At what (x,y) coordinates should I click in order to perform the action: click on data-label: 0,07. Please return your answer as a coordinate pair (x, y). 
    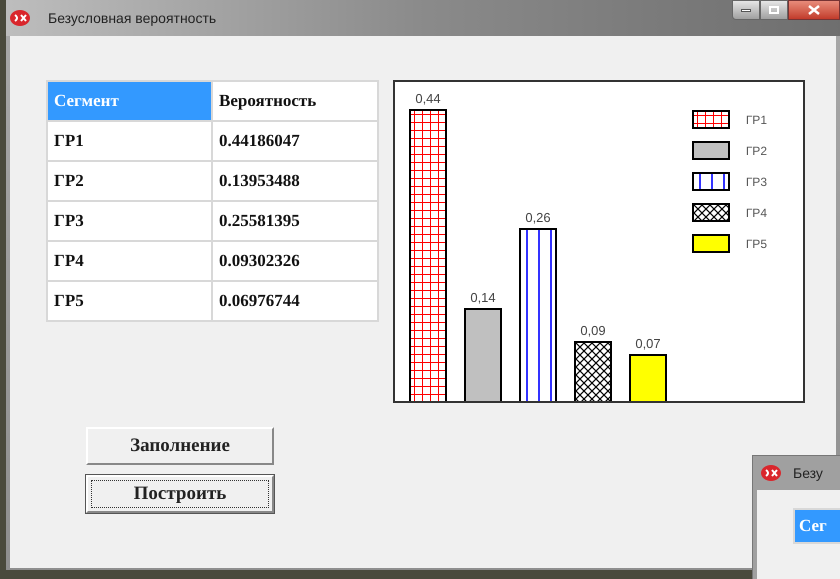
    Looking at the image, I should click on (648, 343).